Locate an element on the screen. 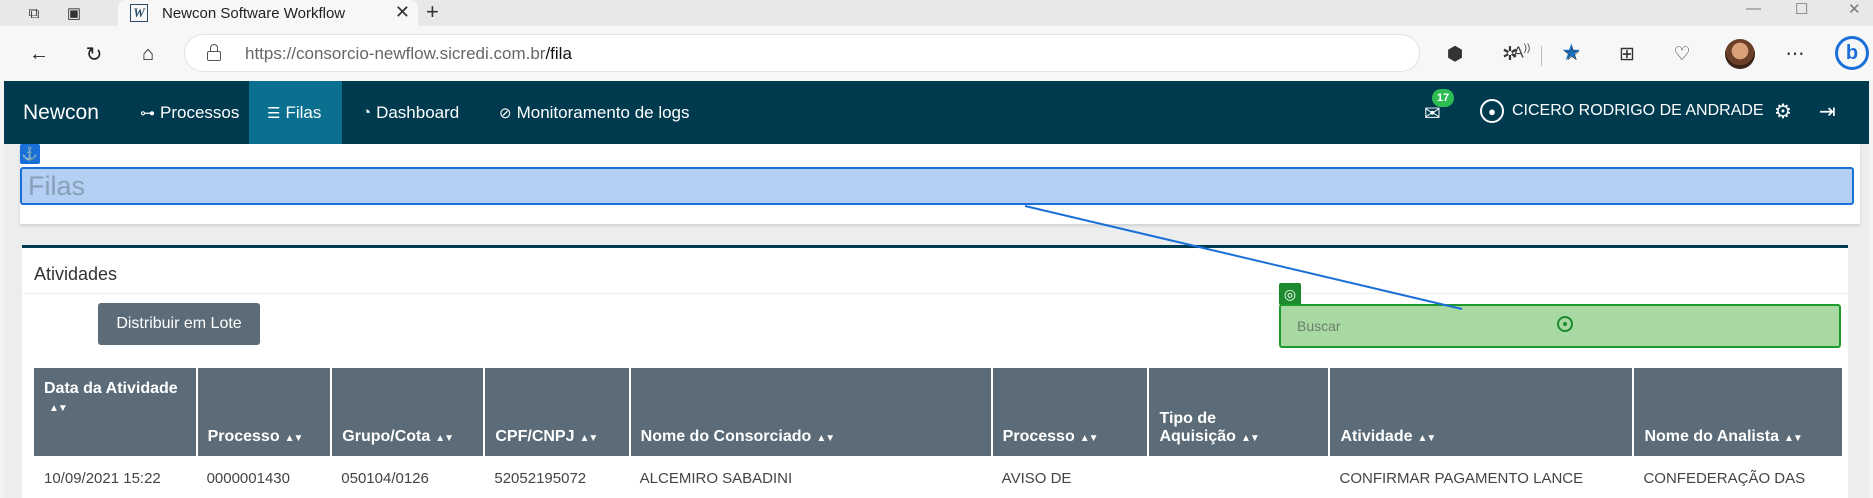 The image size is (1873, 498). col-header: Data da Atividade ▲▼ is located at coordinates (116, 412).